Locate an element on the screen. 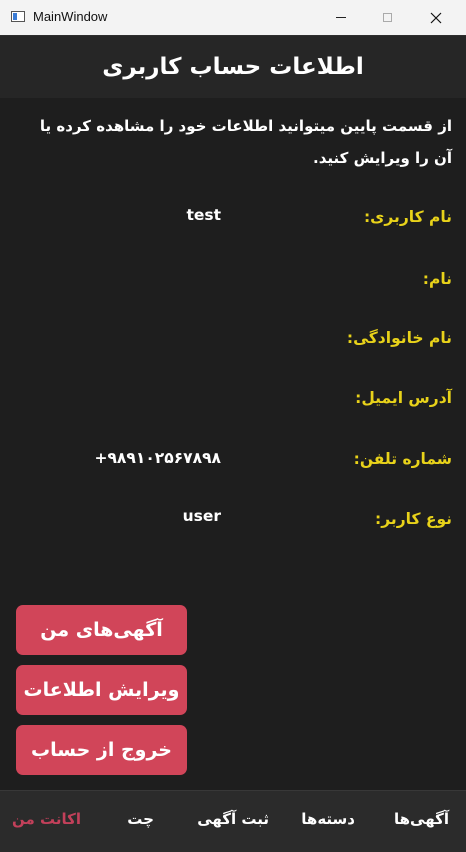 Image resolution: width=466 pixels, height=852 pixels. logout-button: خروج از حساب is located at coordinates (101, 750).